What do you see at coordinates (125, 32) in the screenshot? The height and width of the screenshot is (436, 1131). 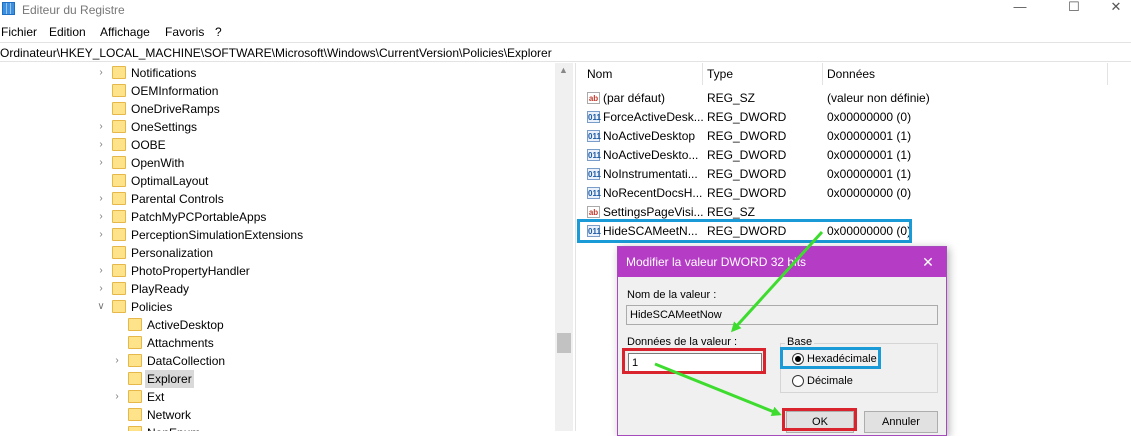 I see `menu-affichage: Affichage` at bounding box center [125, 32].